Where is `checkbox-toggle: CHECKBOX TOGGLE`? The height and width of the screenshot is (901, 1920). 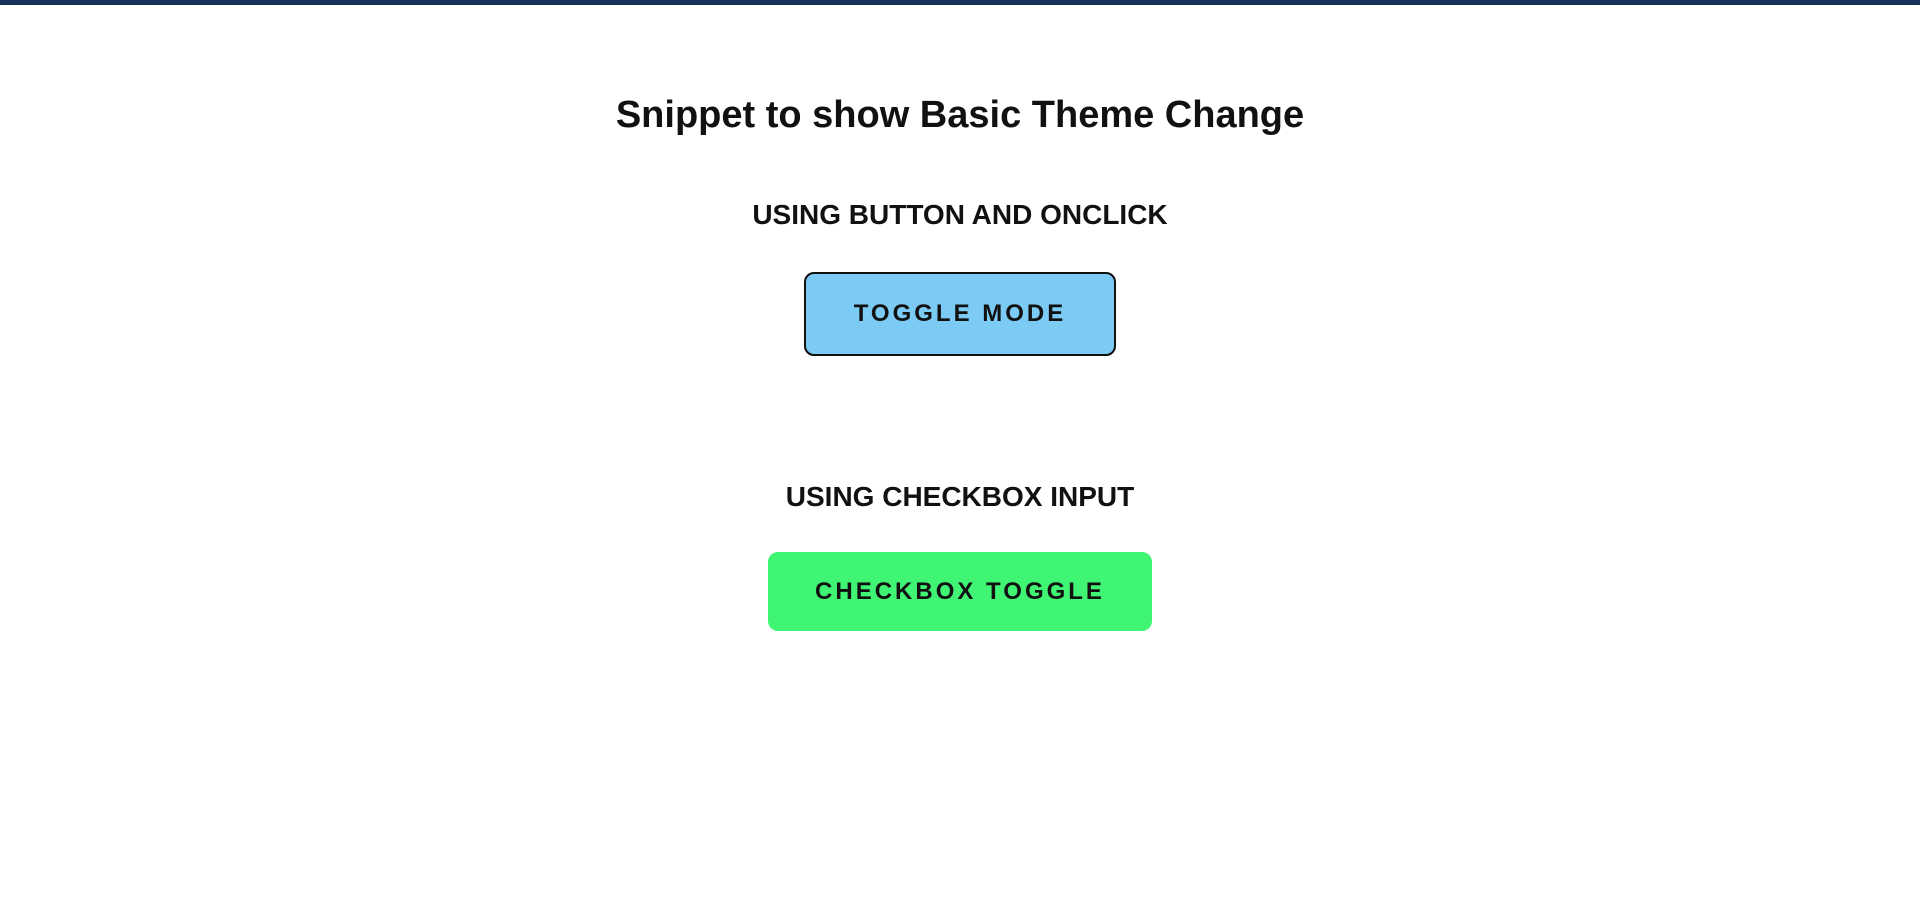 checkbox-toggle: CHECKBOX TOGGLE is located at coordinates (960, 591).